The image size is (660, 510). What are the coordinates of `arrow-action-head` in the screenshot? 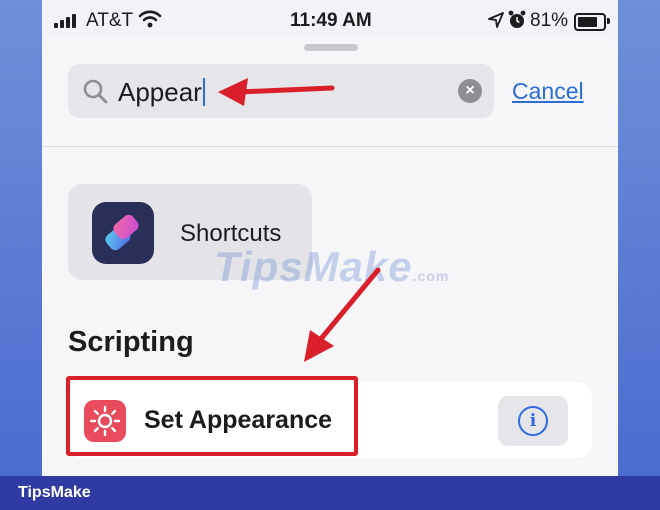 It's located at (319, 346).